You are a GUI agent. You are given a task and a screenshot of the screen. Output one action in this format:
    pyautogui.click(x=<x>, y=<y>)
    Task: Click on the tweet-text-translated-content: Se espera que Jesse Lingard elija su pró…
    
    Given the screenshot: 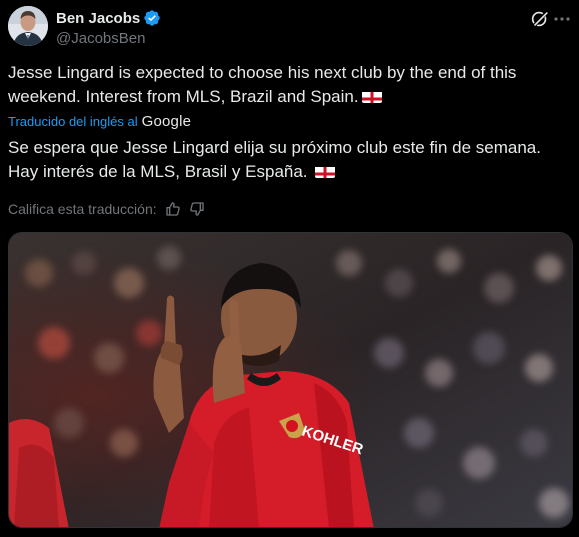 What is the action you would take?
    pyautogui.click(x=274, y=159)
    